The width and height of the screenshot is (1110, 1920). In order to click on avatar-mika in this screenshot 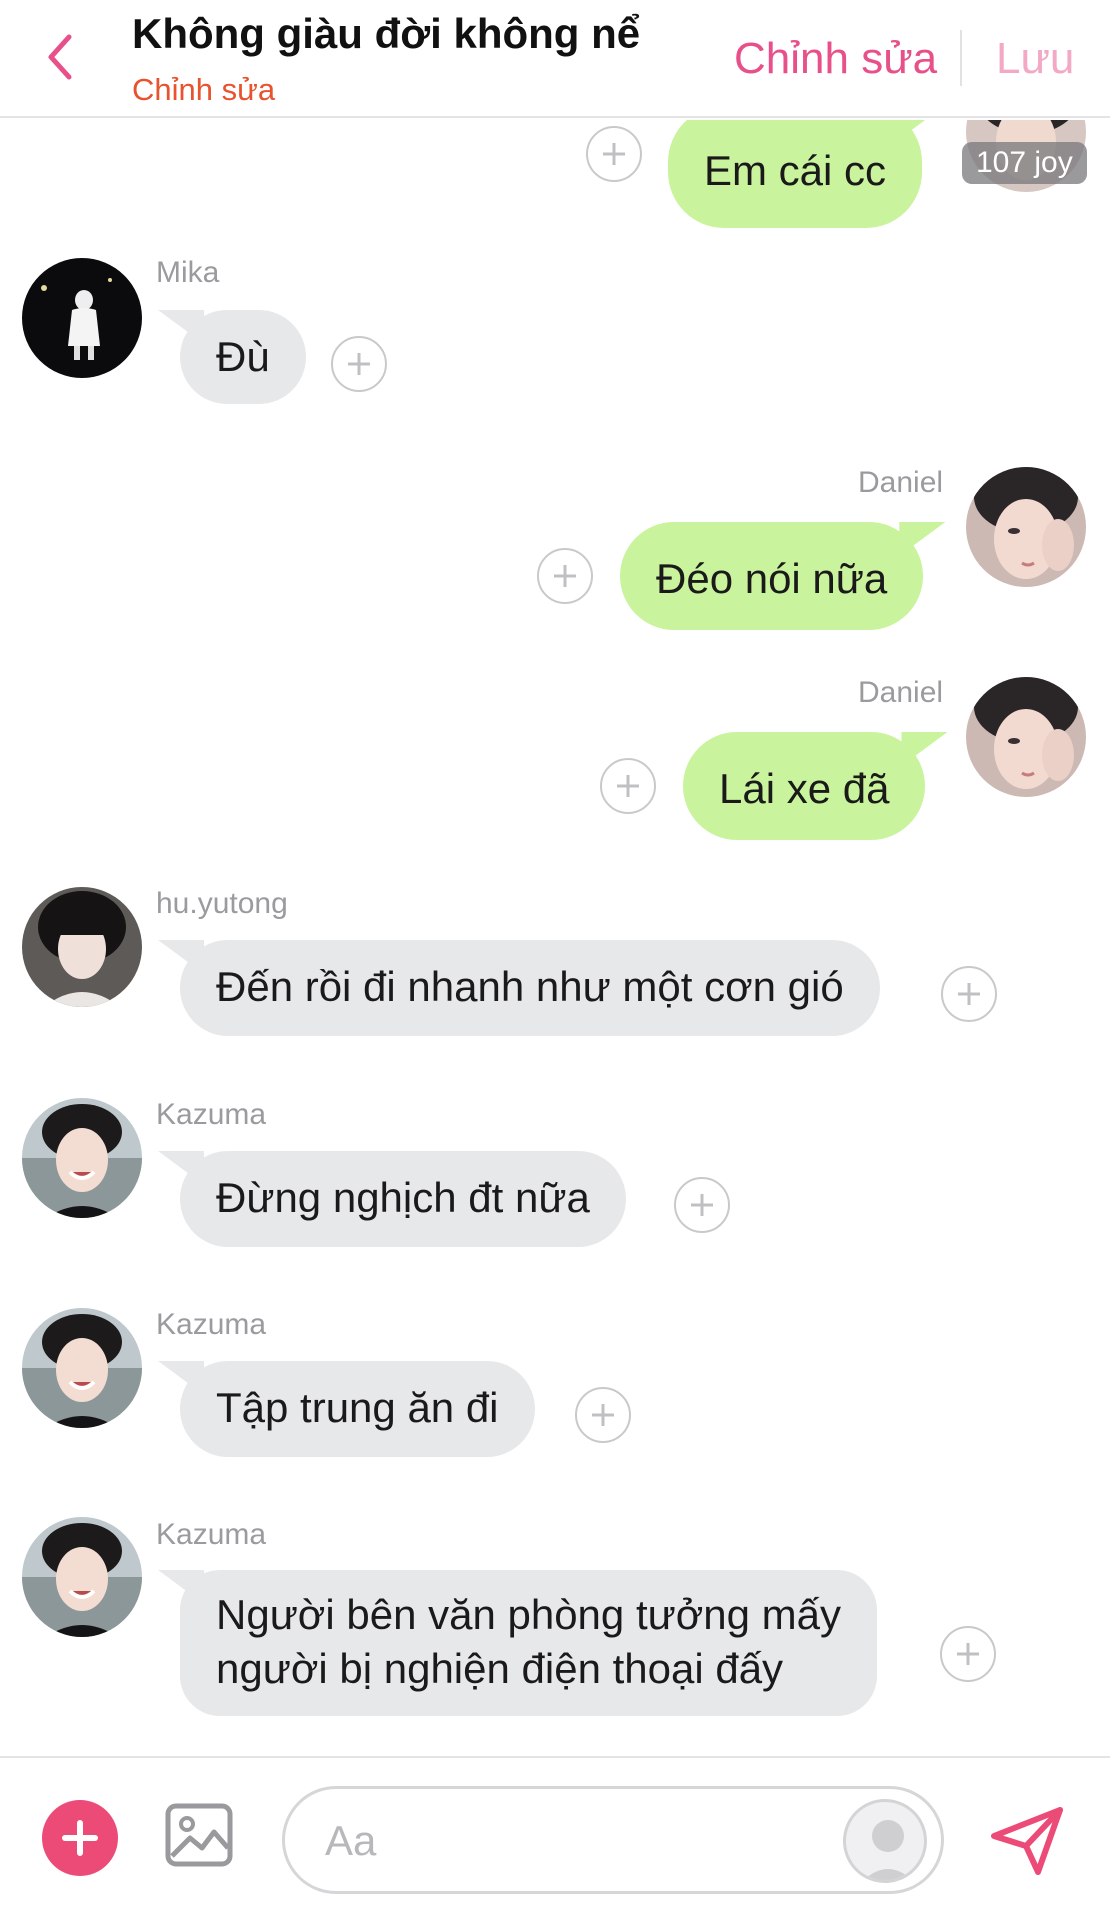, I will do `click(82, 318)`.